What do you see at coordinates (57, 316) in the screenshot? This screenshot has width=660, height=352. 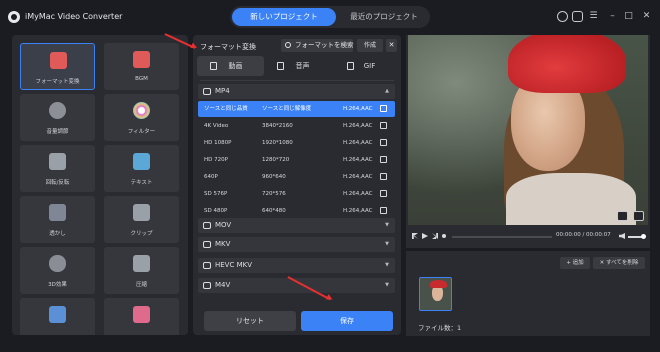 I see `tool-edit` at bounding box center [57, 316].